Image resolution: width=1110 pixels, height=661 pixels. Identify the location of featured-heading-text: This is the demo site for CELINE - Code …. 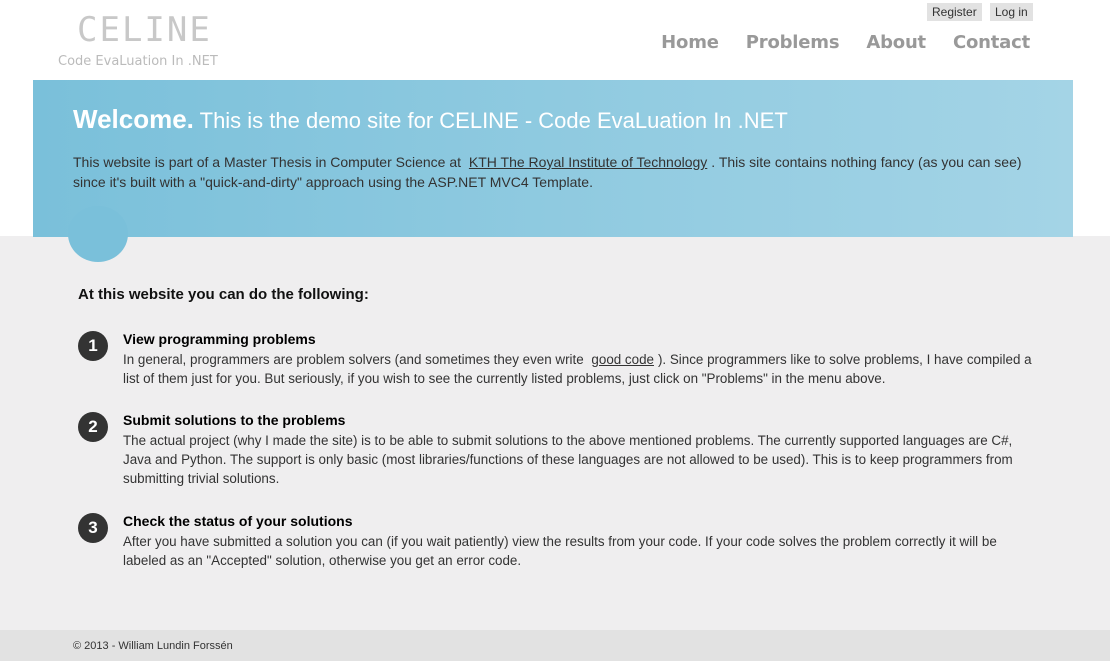
(493, 120).